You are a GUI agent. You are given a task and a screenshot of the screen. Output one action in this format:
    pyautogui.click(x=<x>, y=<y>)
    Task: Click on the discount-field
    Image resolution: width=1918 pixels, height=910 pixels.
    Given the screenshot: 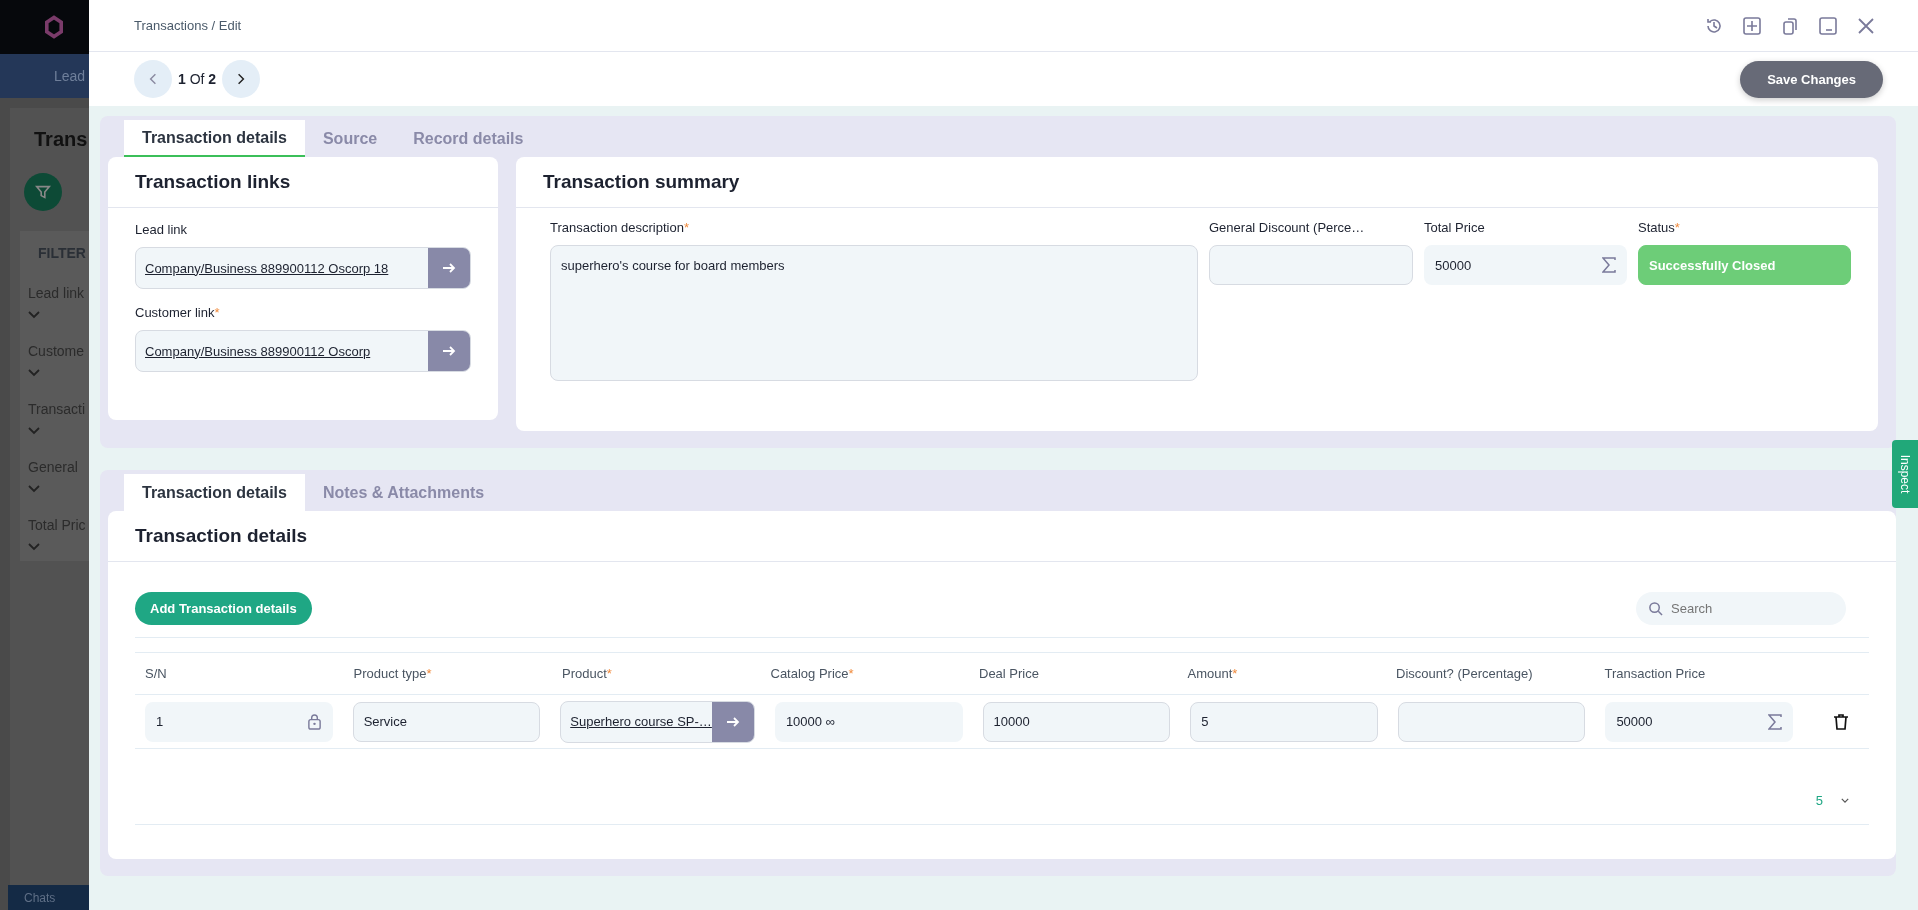 What is the action you would take?
    pyautogui.click(x=1311, y=265)
    